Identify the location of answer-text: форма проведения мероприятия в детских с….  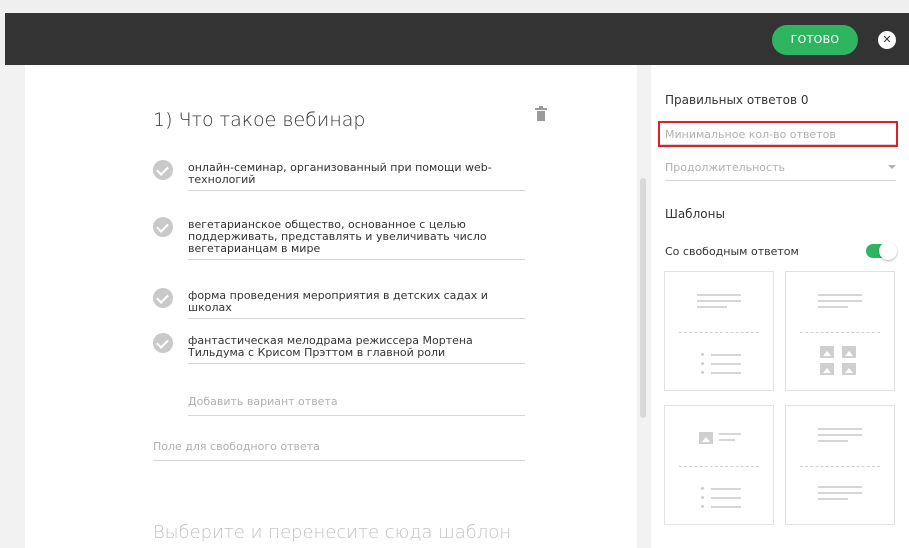
(356, 304).